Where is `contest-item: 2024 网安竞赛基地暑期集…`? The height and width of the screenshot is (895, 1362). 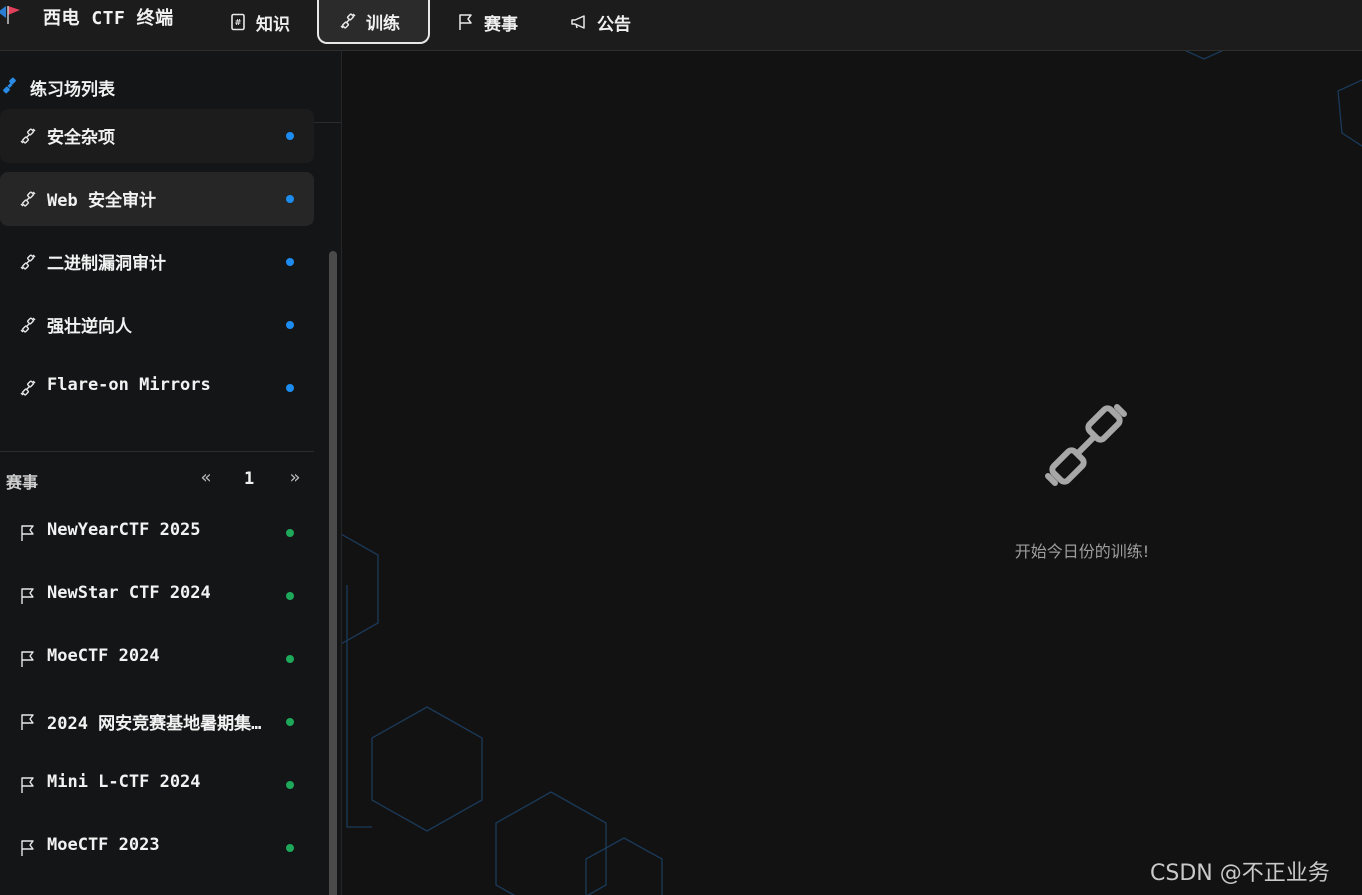
contest-item: 2024 网安竞赛基地暑期集… is located at coordinates (157, 722).